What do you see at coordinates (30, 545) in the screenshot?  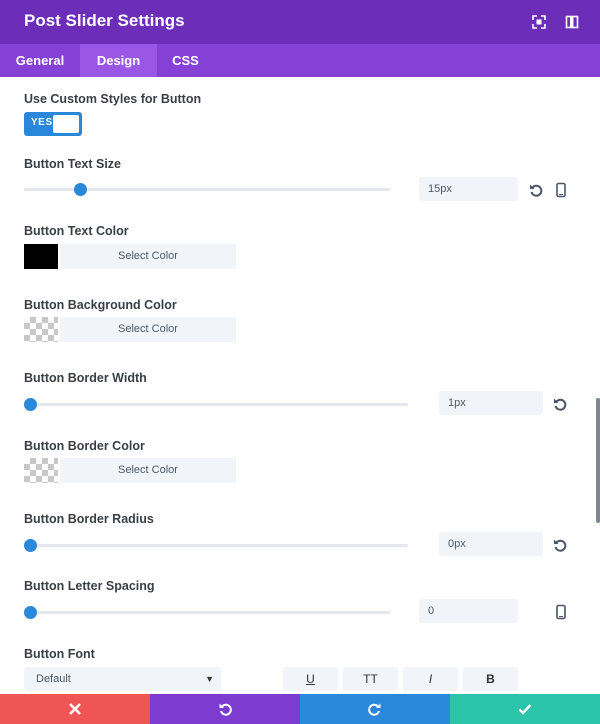 I see `border-radius-slider-handle` at bounding box center [30, 545].